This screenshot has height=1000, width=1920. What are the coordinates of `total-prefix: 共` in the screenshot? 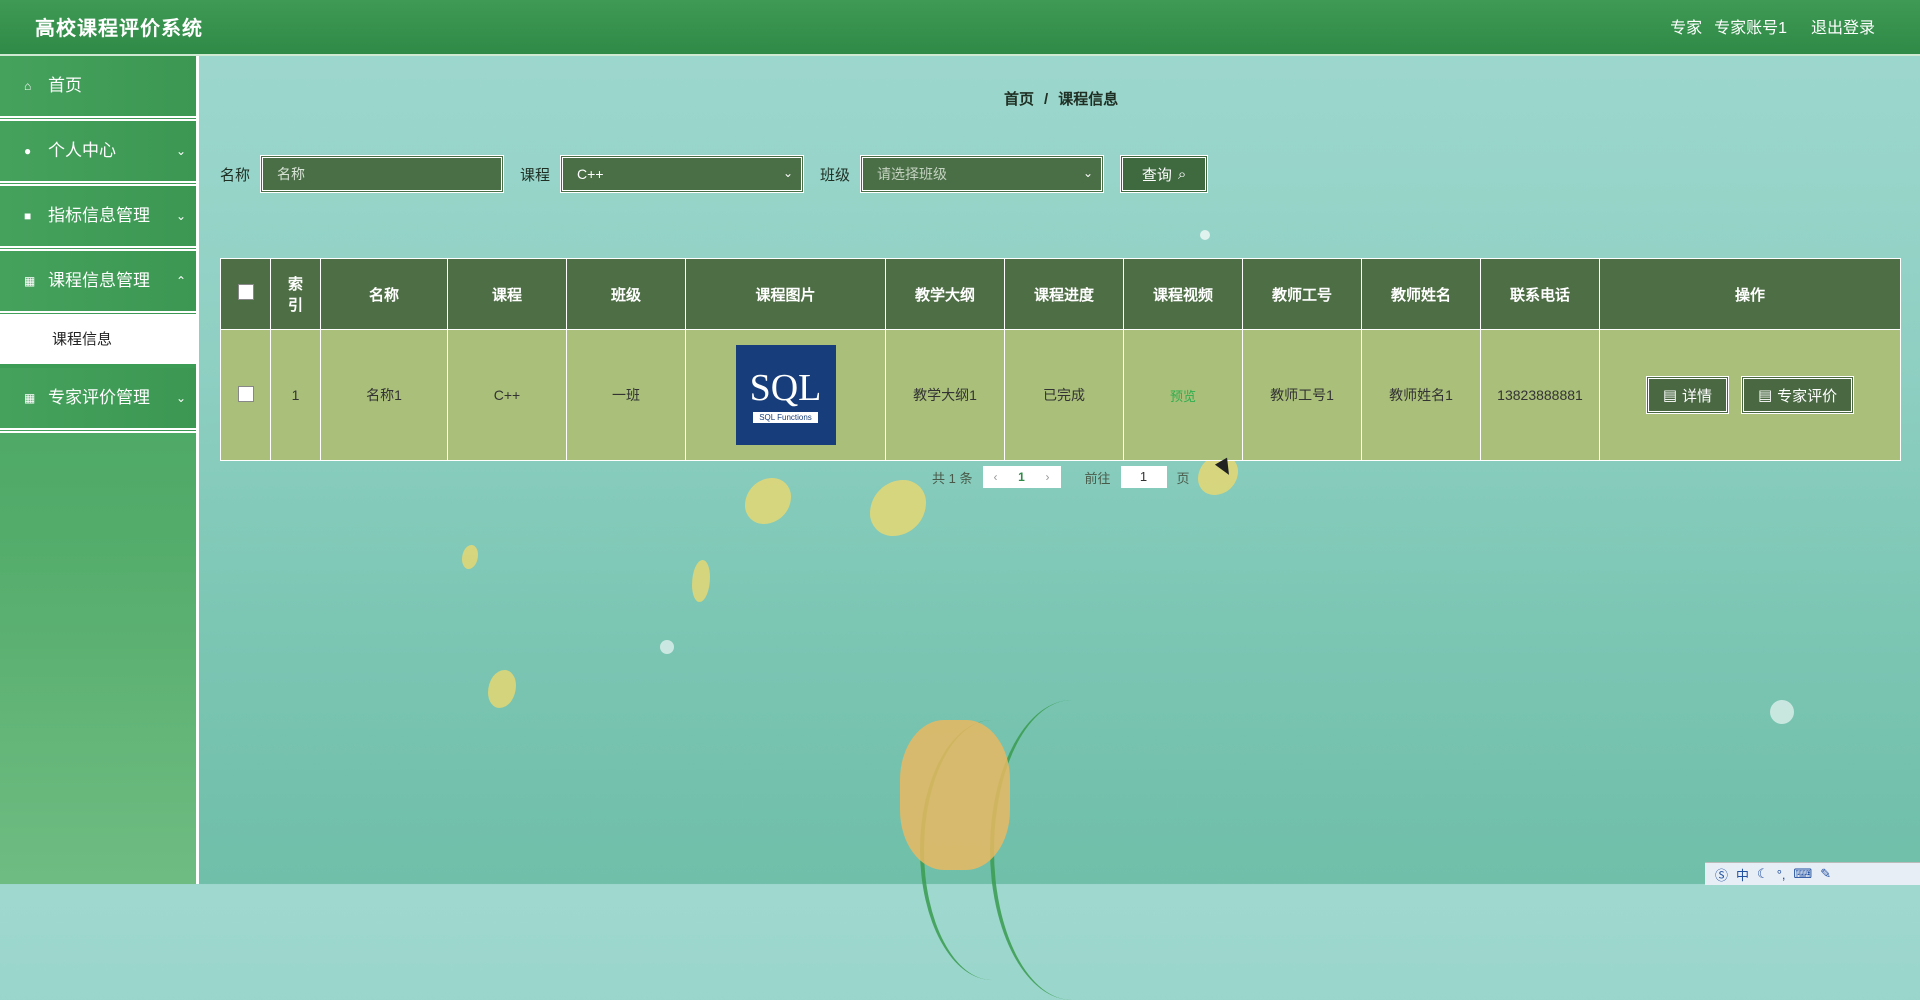 It's located at (939, 478).